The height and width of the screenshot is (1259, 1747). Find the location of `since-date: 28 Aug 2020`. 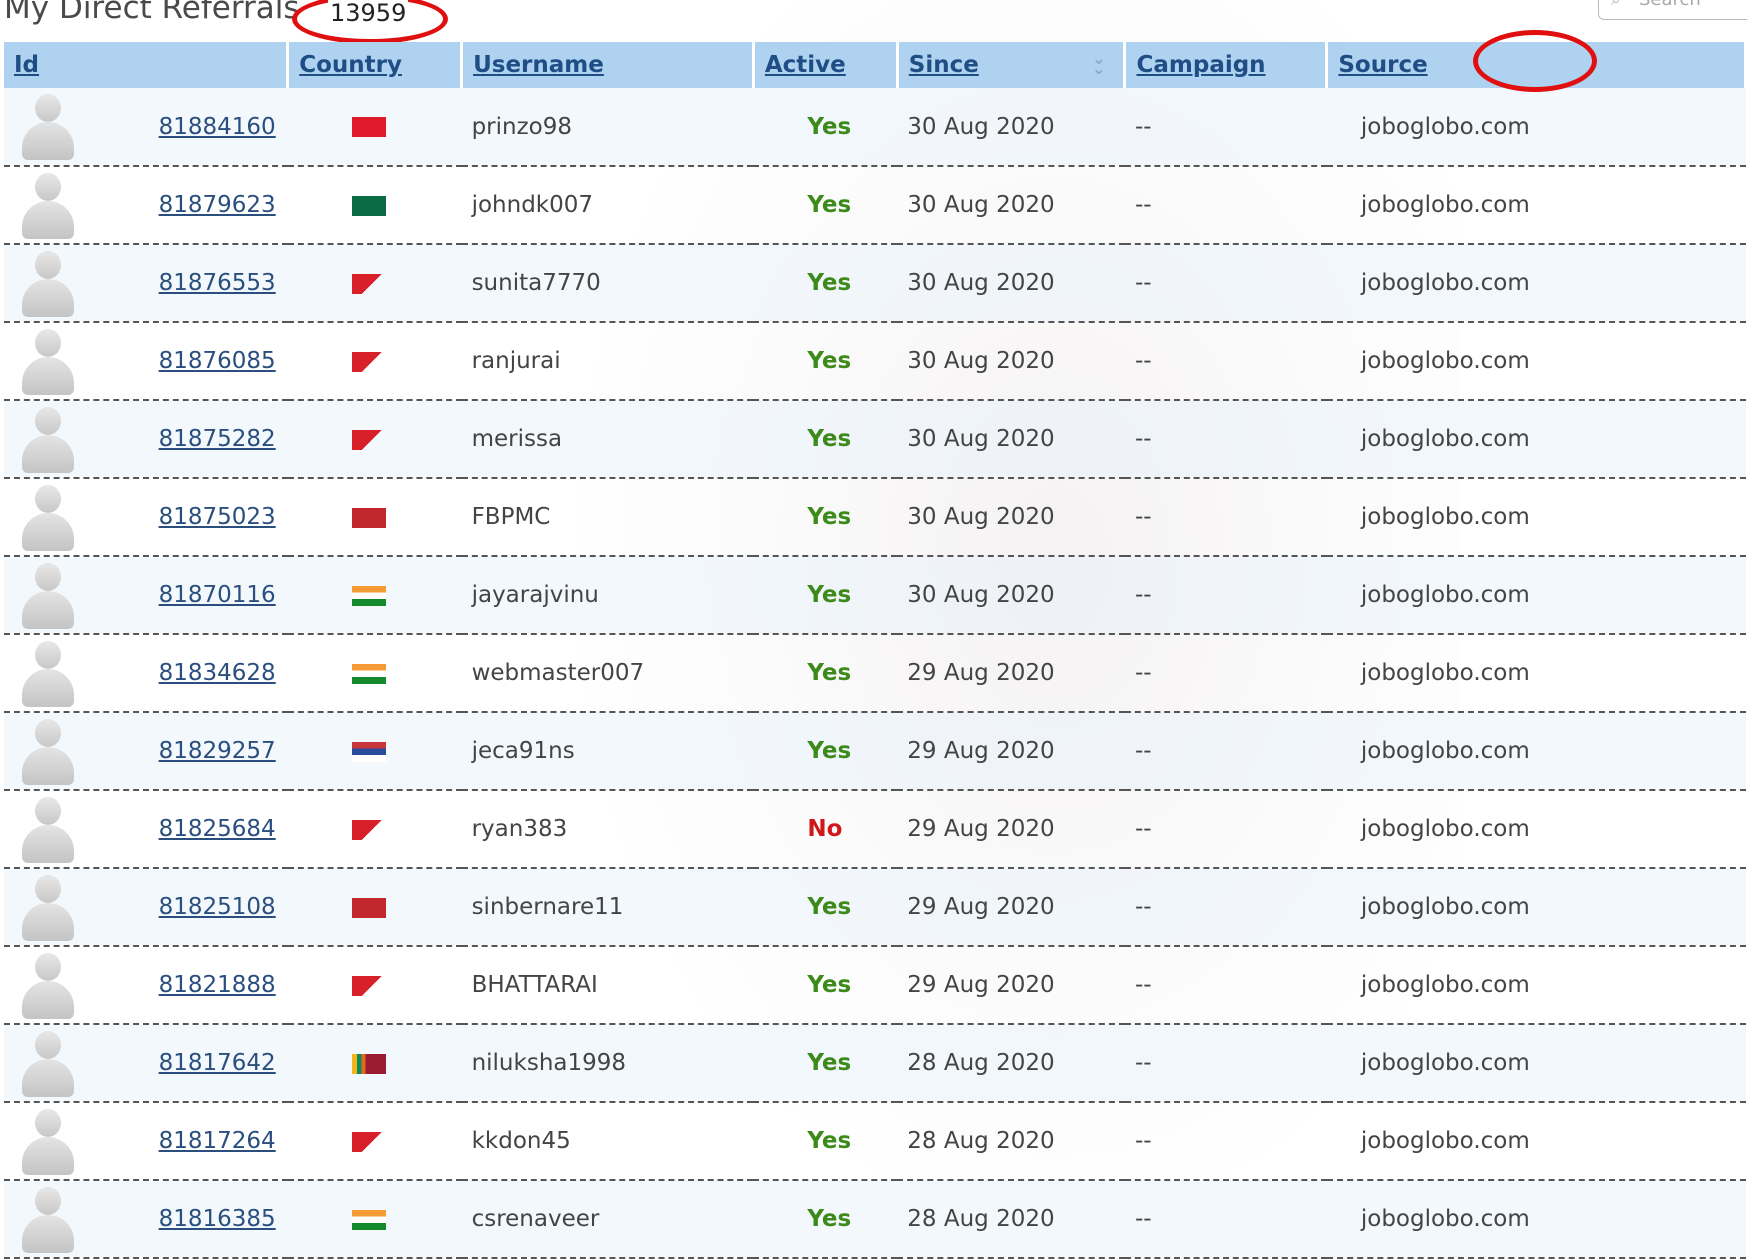

since-date: 28 Aug 2020 is located at coordinates (1011, 1219).